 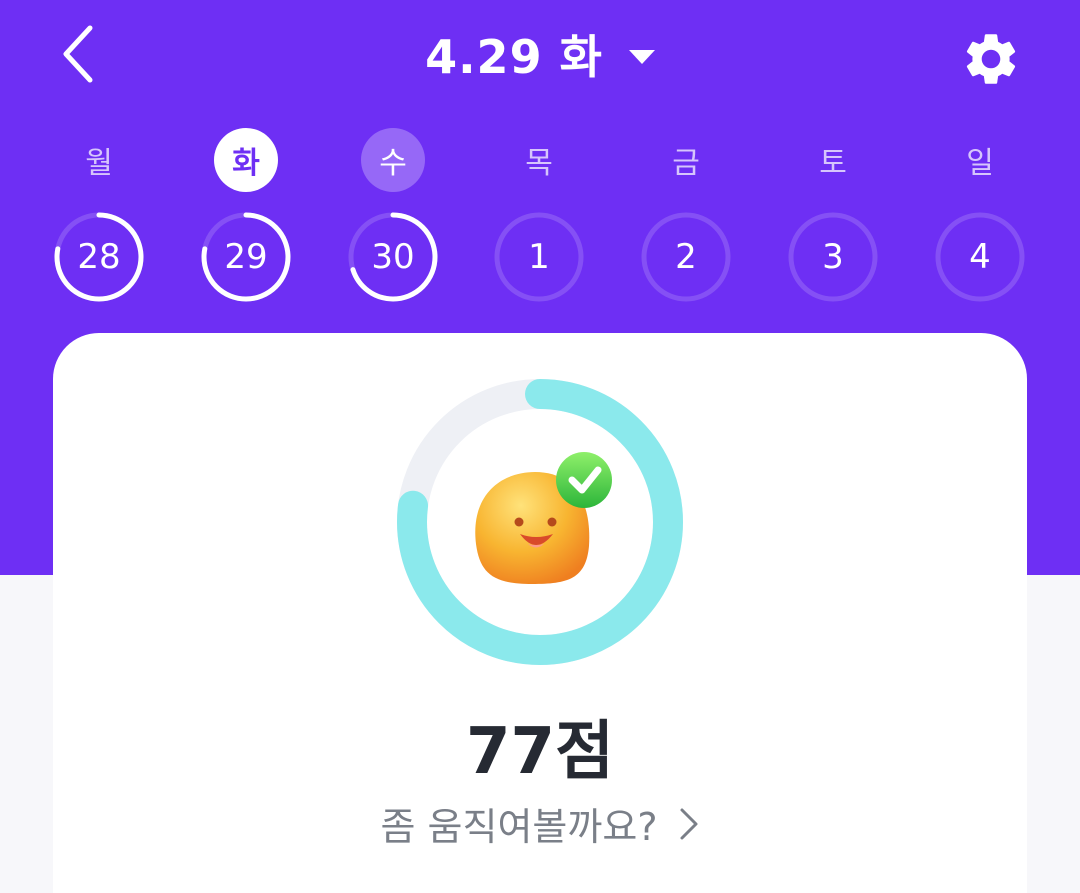 What do you see at coordinates (689, 823) in the screenshot?
I see `chevron-right-icon` at bounding box center [689, 823].